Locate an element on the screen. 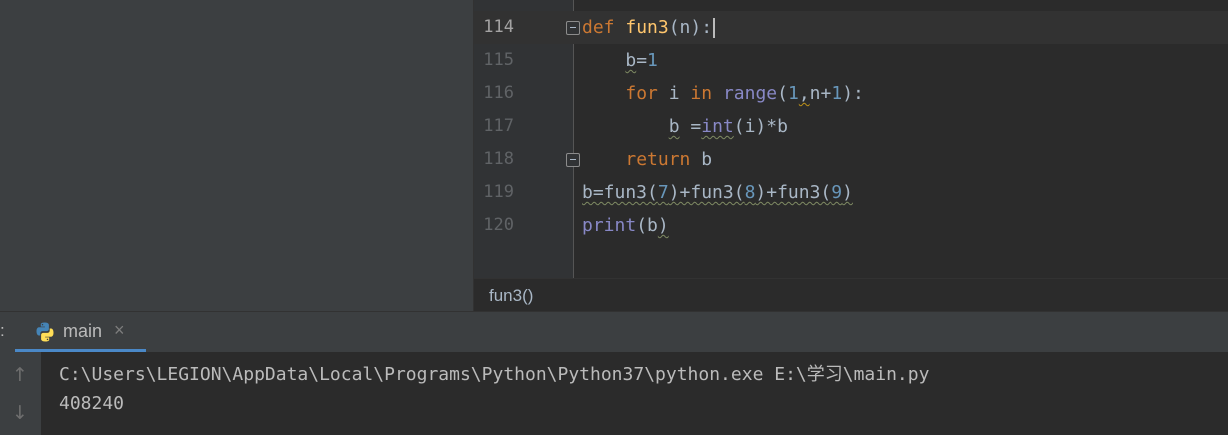 This screenshot has width=1228, height=435. loop-variable: i is located at coordinates (674, 93).